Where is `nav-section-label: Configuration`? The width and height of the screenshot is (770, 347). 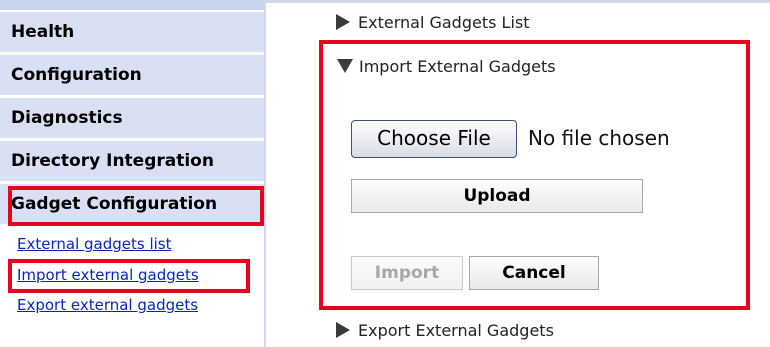
nav-section-label: Configuration is located at coordinates (76, 75).